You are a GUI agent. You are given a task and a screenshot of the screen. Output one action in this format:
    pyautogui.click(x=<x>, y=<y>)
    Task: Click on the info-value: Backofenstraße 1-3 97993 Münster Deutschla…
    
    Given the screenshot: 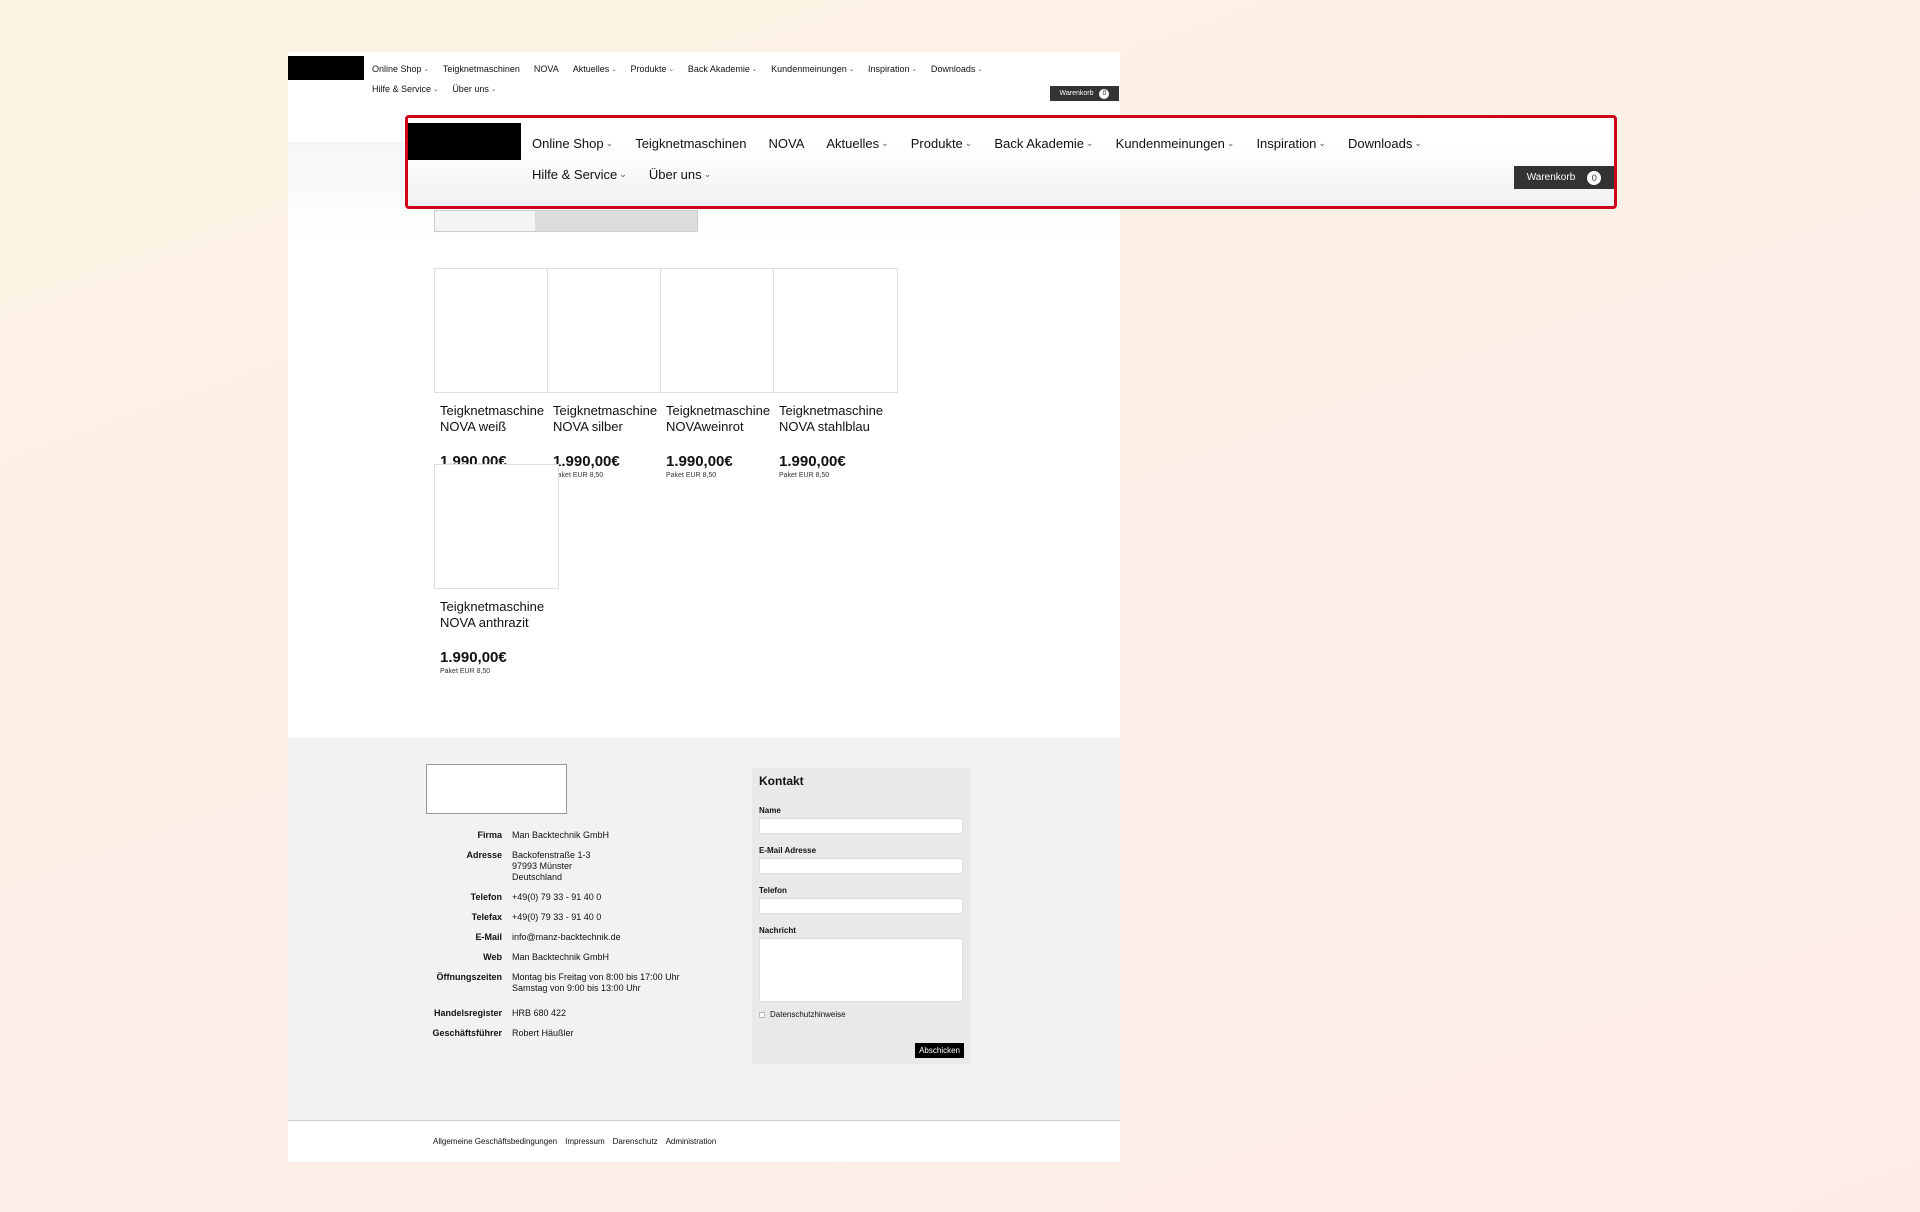 What is the action you would take?
    pyautogui.click(x=551, y=866)
    